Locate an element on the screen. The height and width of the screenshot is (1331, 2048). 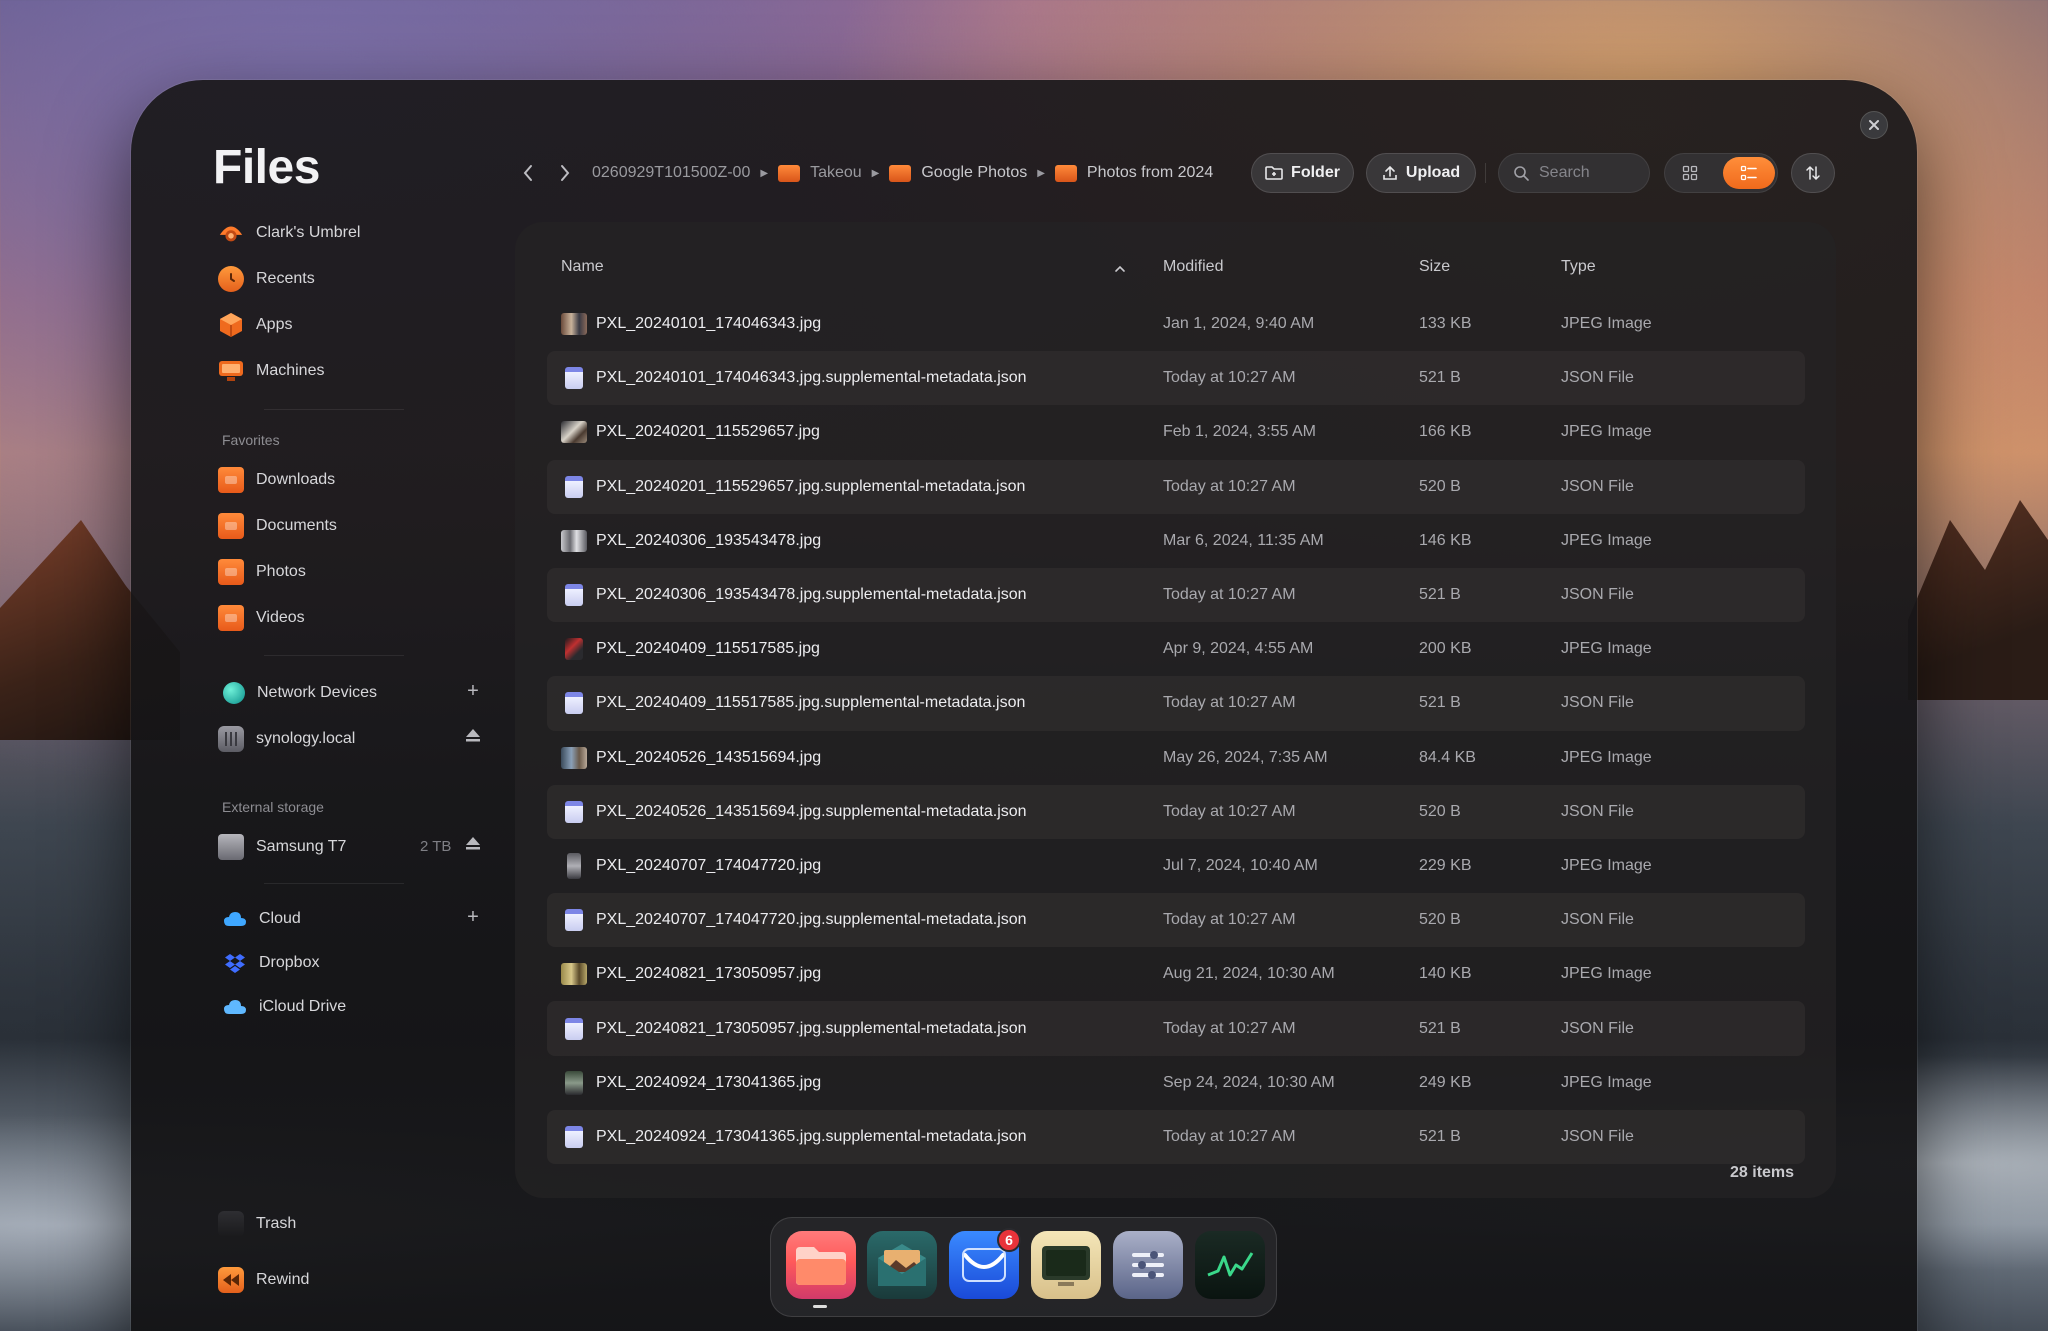
sidebar-item-recents: Recents is located at coordinates (353, 279).